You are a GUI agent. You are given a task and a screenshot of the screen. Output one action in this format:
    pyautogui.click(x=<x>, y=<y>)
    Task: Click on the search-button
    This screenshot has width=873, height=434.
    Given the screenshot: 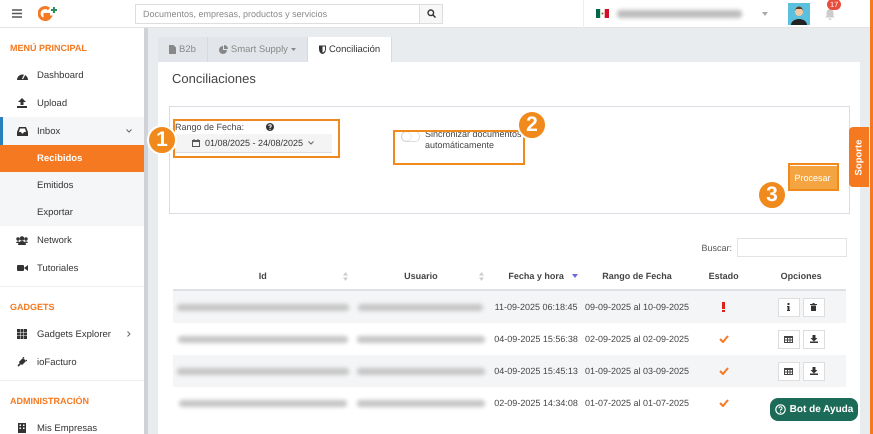 What is the action you would take?
    pyautogui.click(x=431, y=14)
    